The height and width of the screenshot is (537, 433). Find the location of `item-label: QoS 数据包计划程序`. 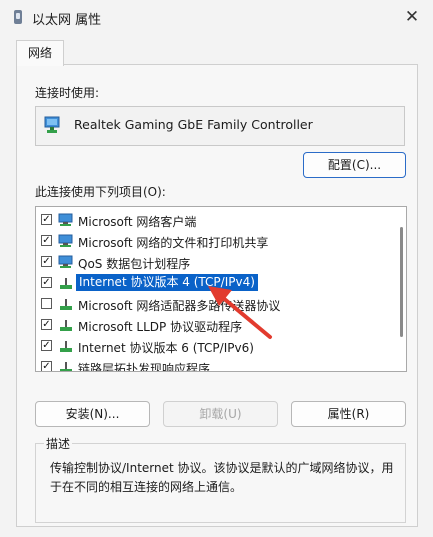

item-label: QoS 数据包计划程序 is located at coordinates (134, 264).